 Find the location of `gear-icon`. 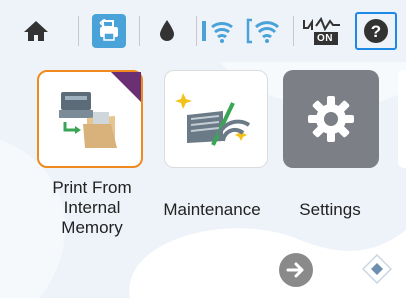

gear-icon is located at coordinates (331, 119).